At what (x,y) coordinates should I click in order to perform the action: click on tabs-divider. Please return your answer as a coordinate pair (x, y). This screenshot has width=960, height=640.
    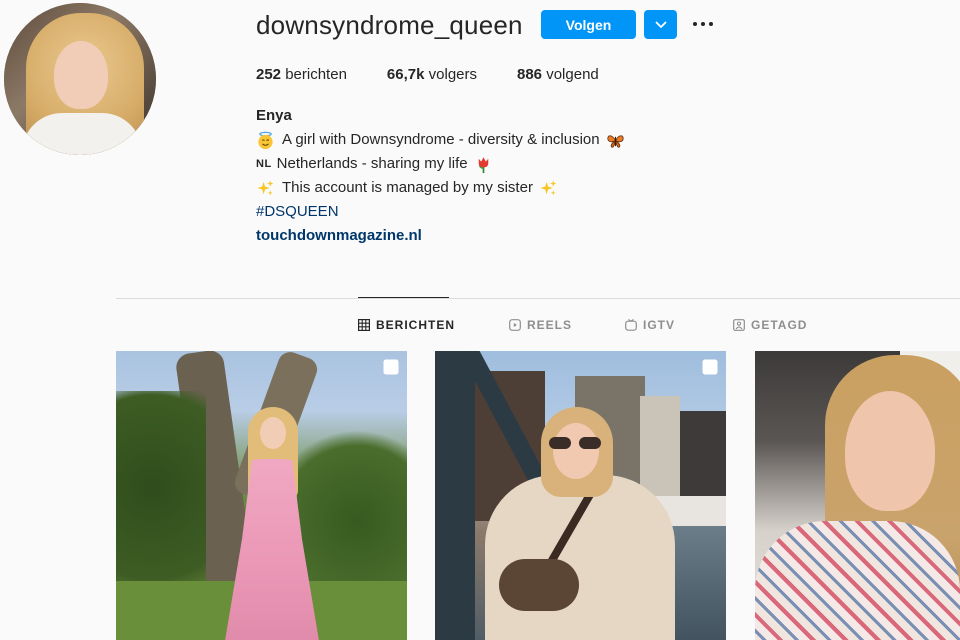
    Looking at the image, I should click on (538, 298).